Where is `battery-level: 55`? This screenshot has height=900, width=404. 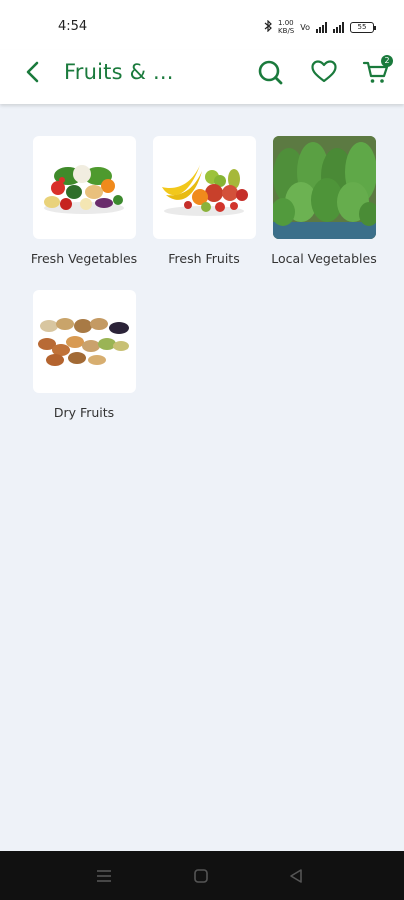
battery-level: 55 is located at coordinates (362, 26).